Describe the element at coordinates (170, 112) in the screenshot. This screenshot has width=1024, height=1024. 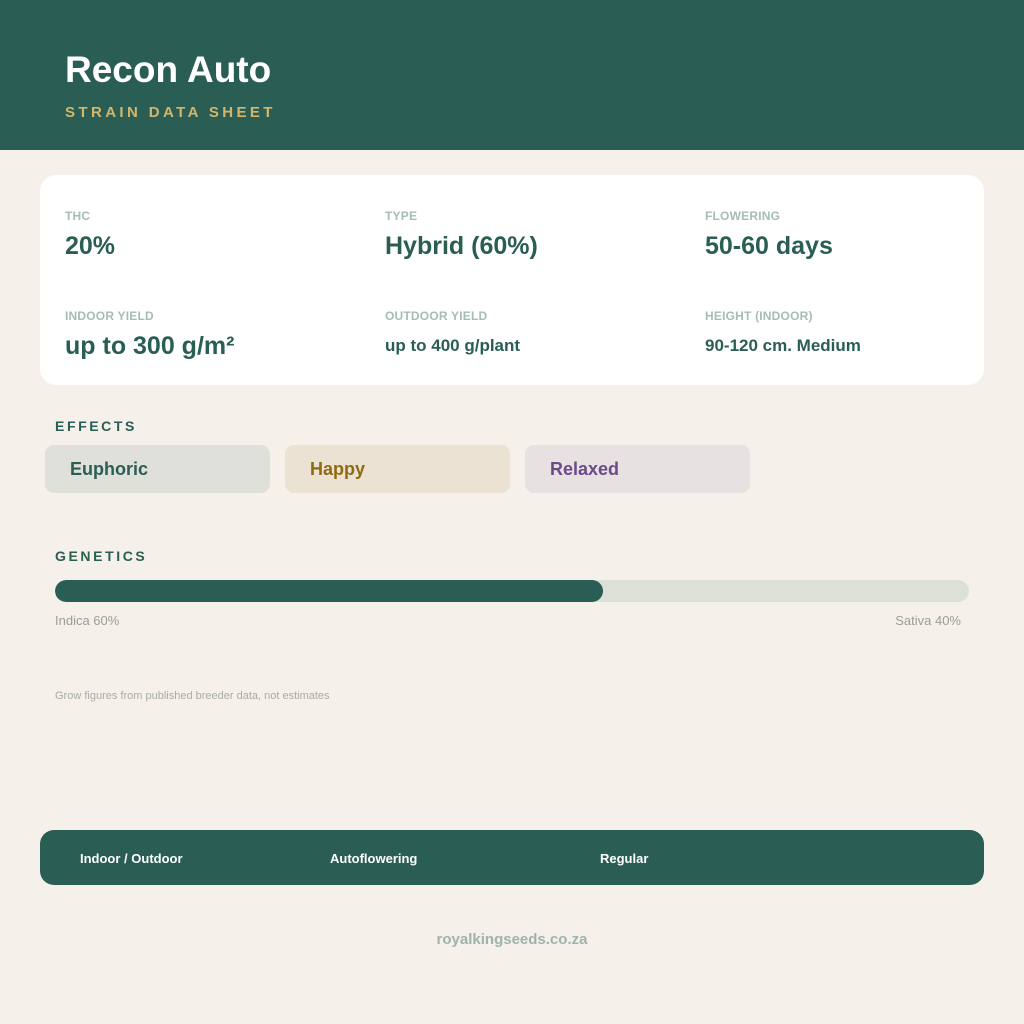
I see `page-subtitle: STRAIN DATA SHEET` at that location.